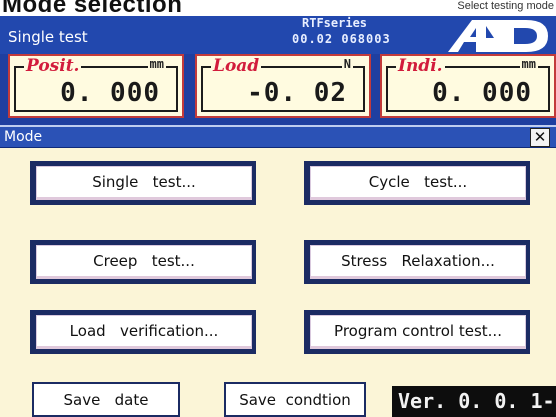 This screenshot has width=556, height=417. Describe the element at coordinates (540, 137) in the screenshot. I see `close-icon: ✕` at that location.